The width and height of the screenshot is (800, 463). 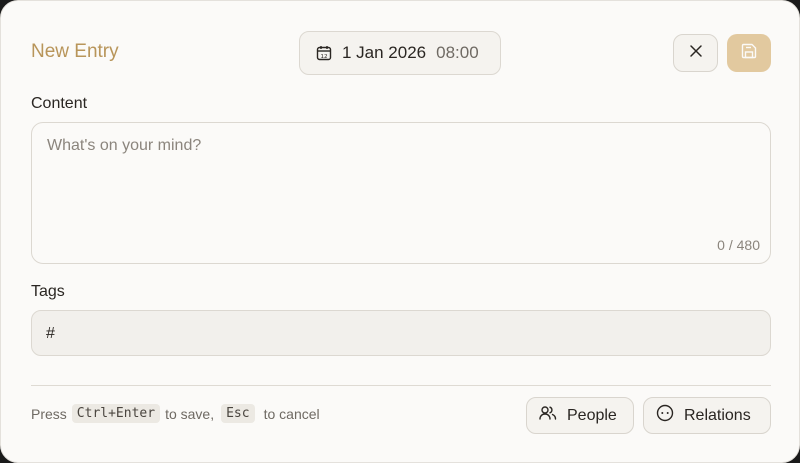 What do you see at coordinates (717, 415) in the screenshot?
I see `relations-label: Relations` at bounding box center [717, 415].